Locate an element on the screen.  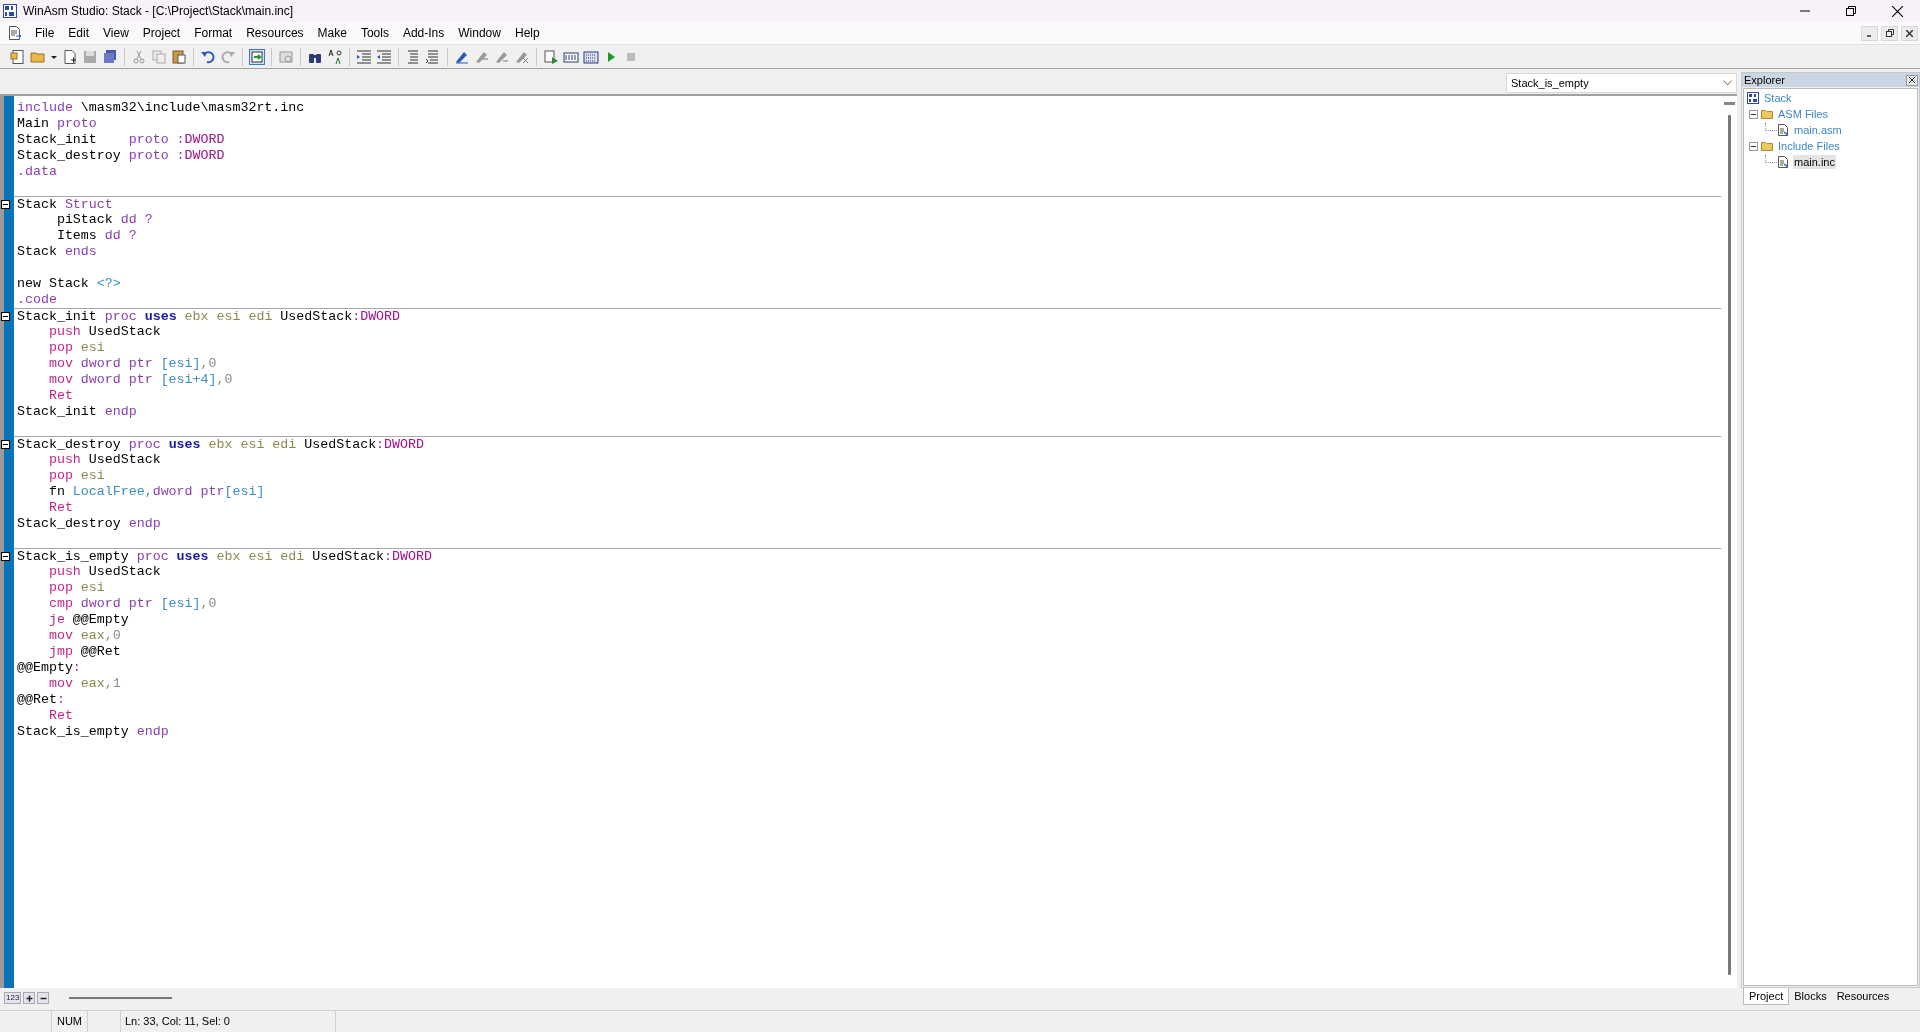
code-line: Stack Struct is located at coordinates (65, 205).